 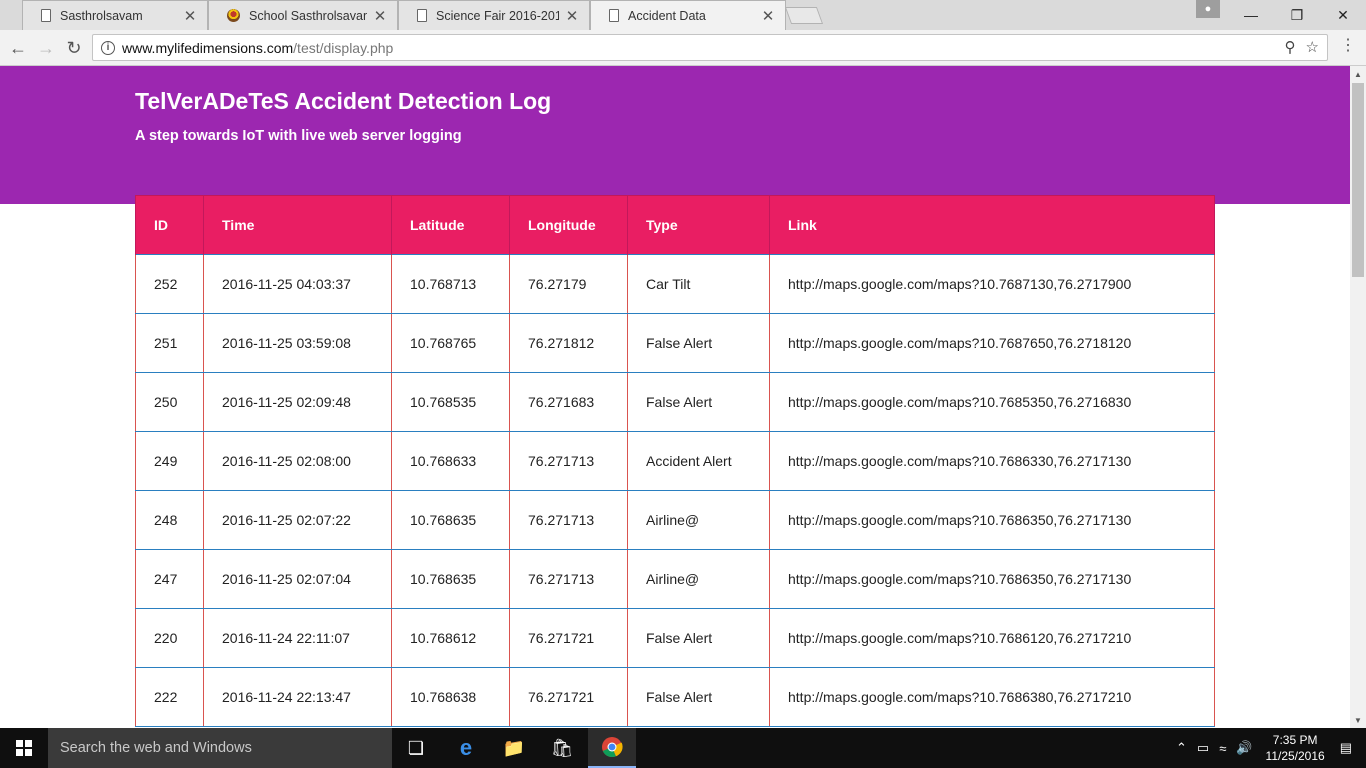 What do you see at coordinates (1295, 740) in the screenshot?
I see `clock-time: 7:35 PM` at bounding box center [1295, 740].